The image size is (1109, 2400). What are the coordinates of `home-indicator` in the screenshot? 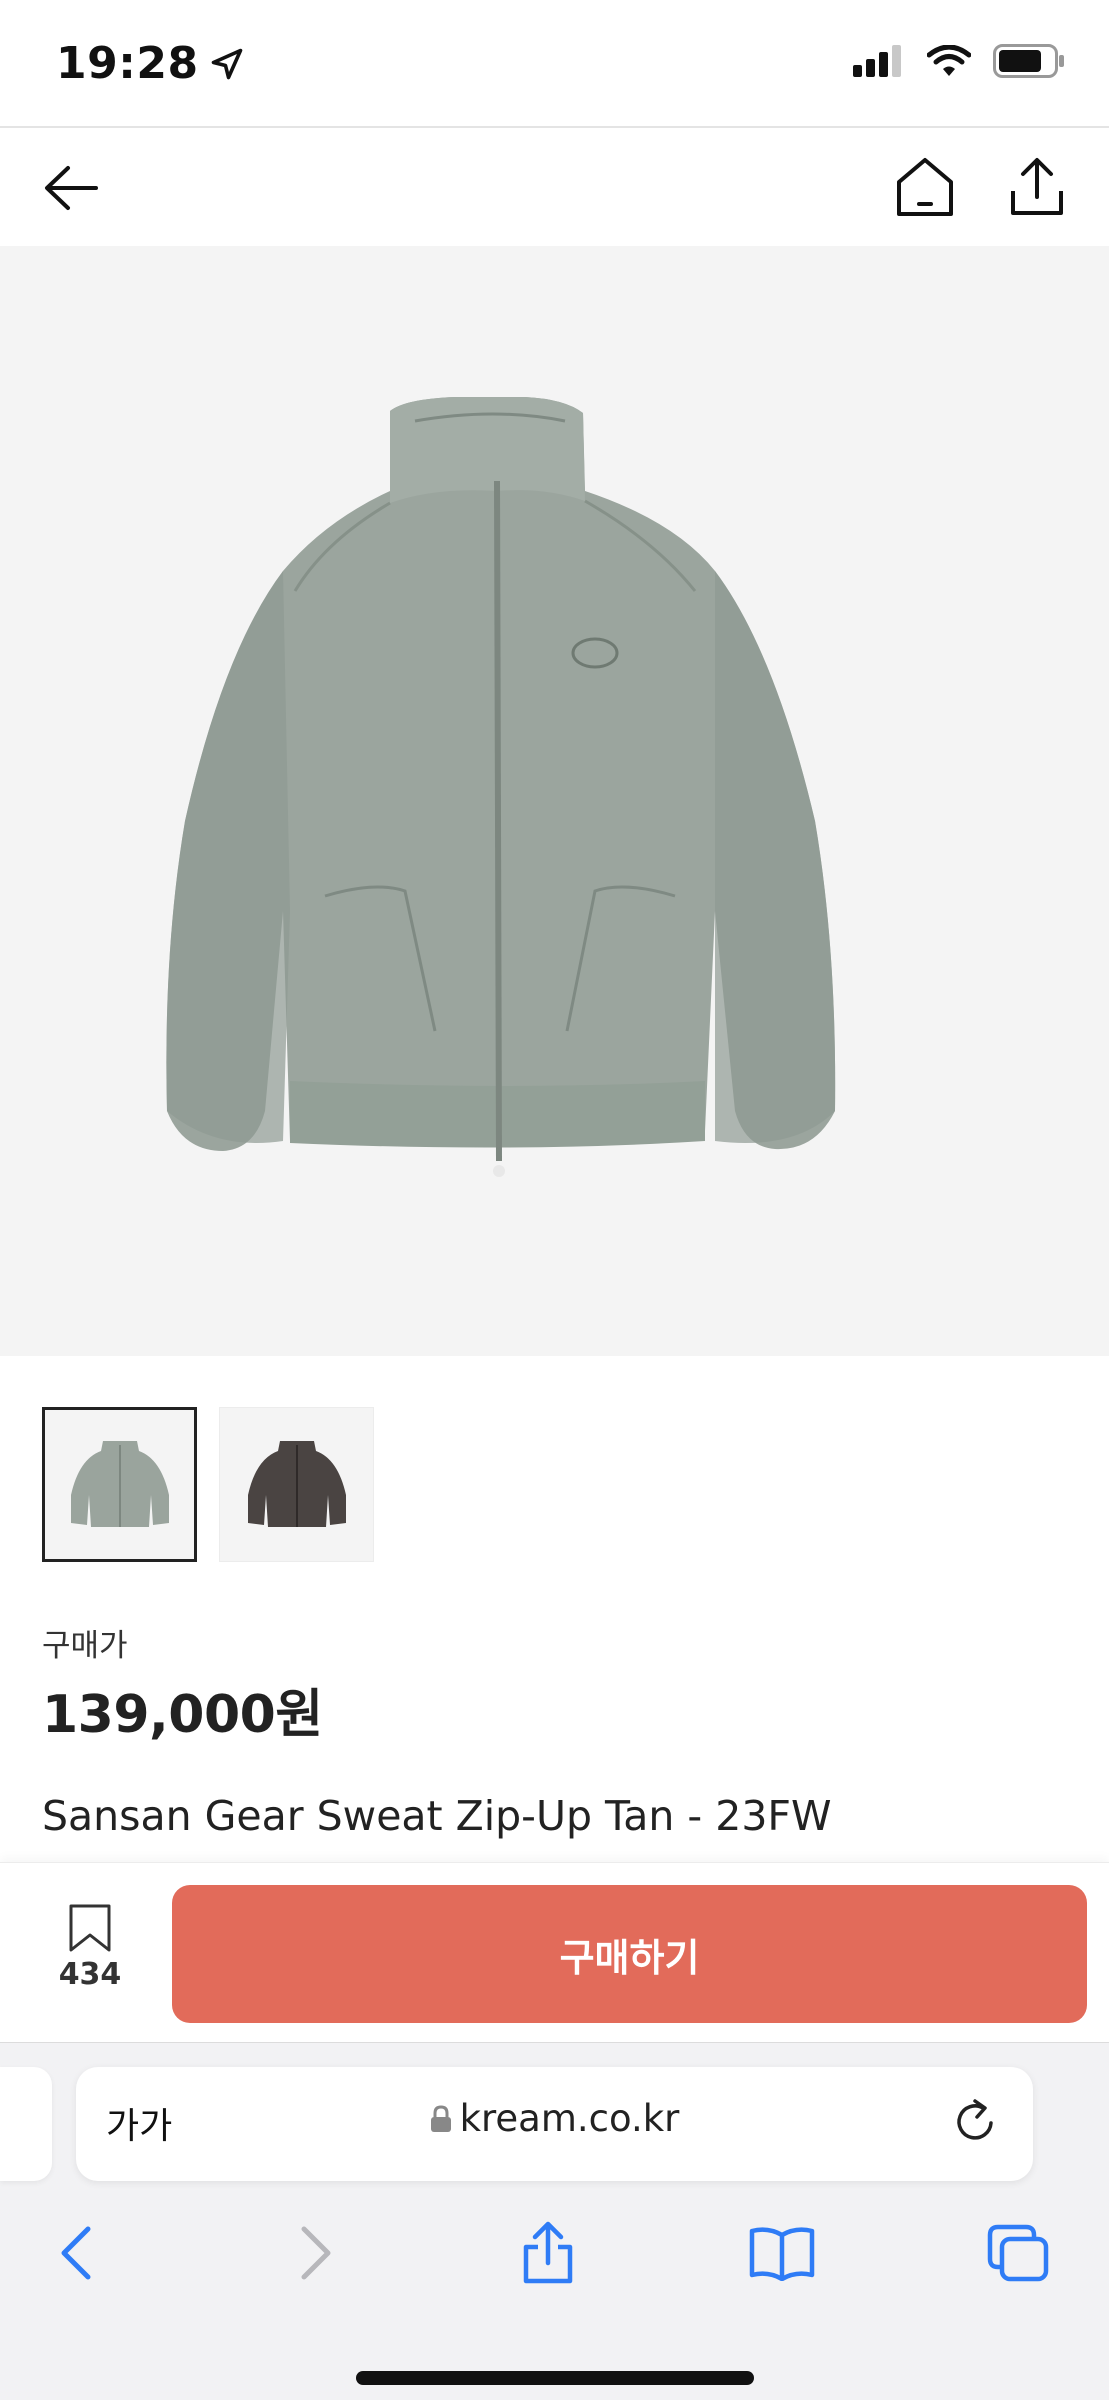 It's located at (555, 2378).